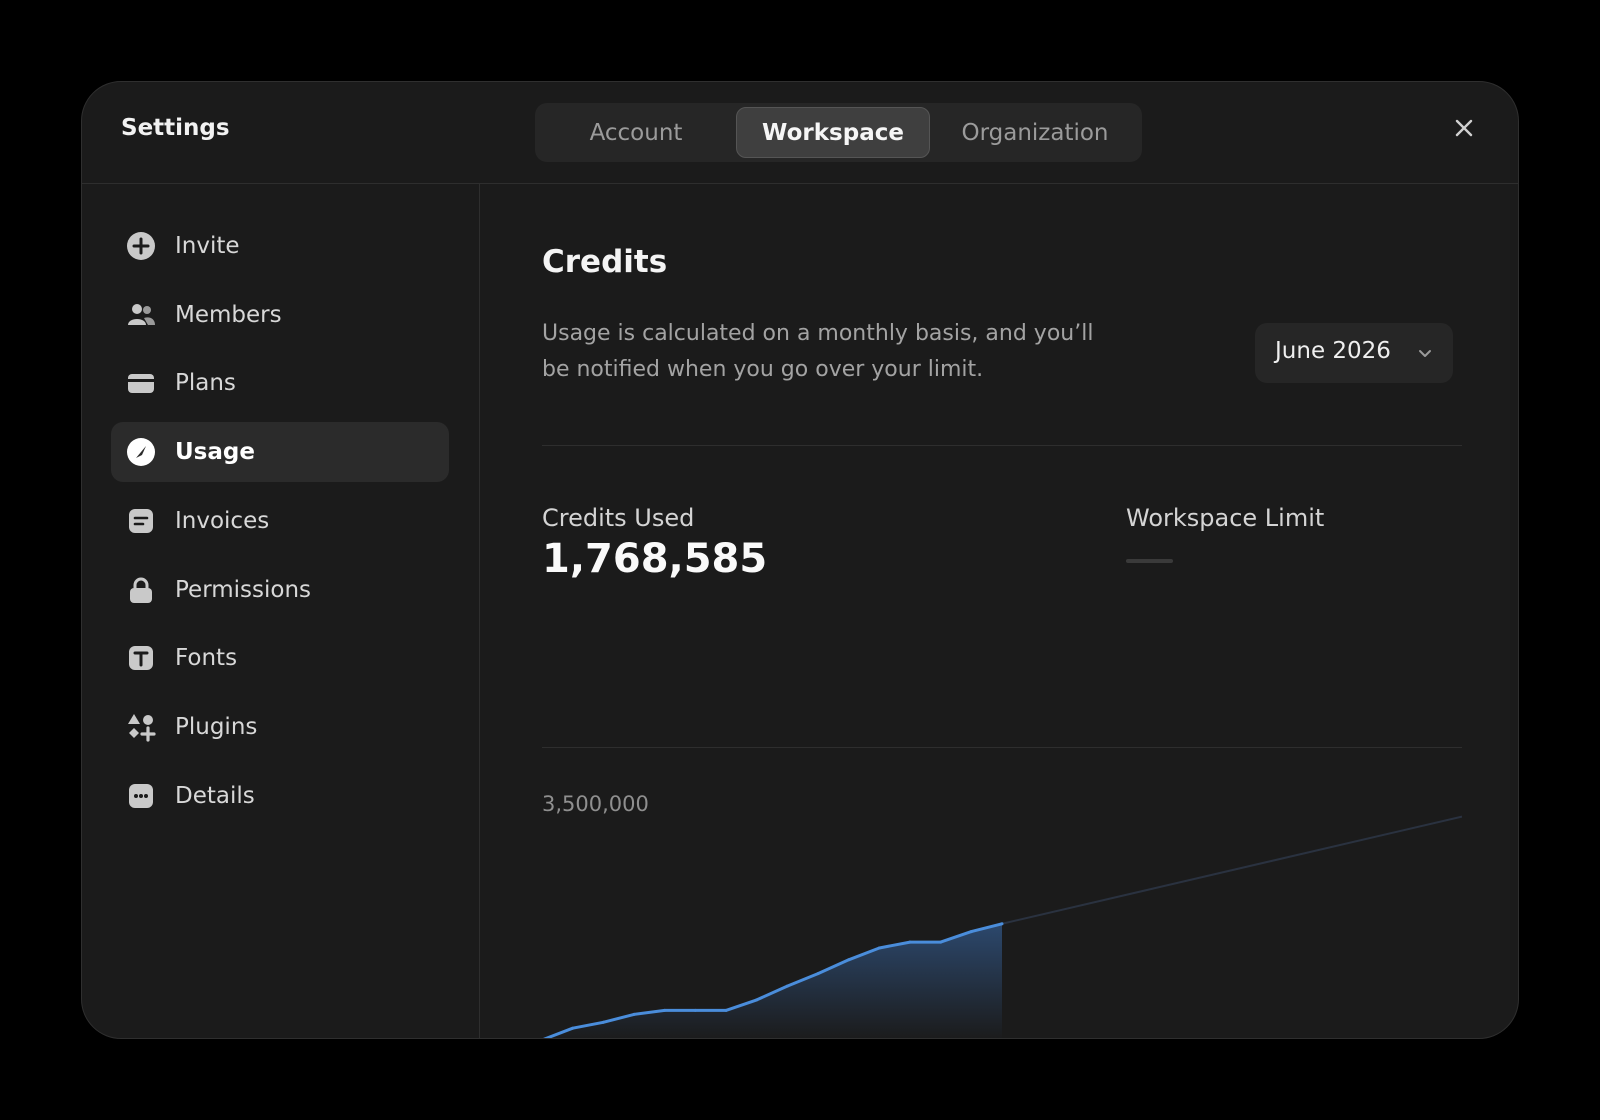  I want to click on credits-used-value: 1,768,585, so click(655, 559).